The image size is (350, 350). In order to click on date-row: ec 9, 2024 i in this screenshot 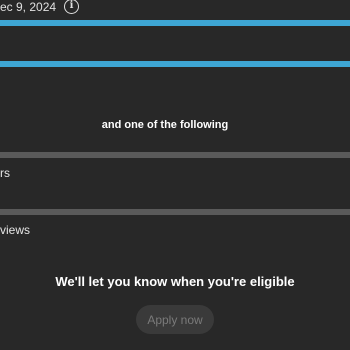, I will do `click(40, 7)`.